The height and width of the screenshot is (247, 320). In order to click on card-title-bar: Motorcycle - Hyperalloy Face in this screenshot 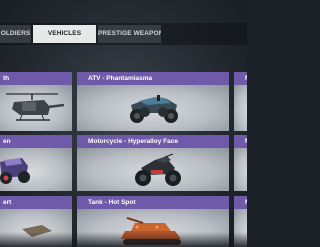, I will do `click(153, 141)`.